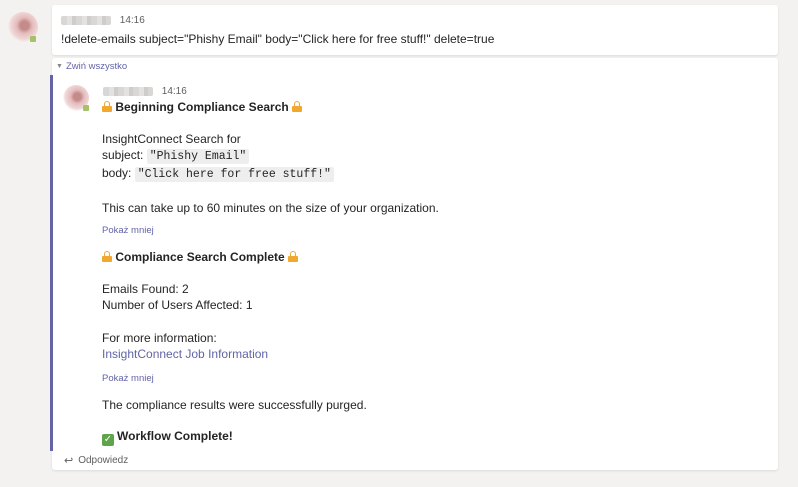 The height and width of the screenshot is (487, 798). I want to click on triangle-down-icon: ▼, so click(59, 66).